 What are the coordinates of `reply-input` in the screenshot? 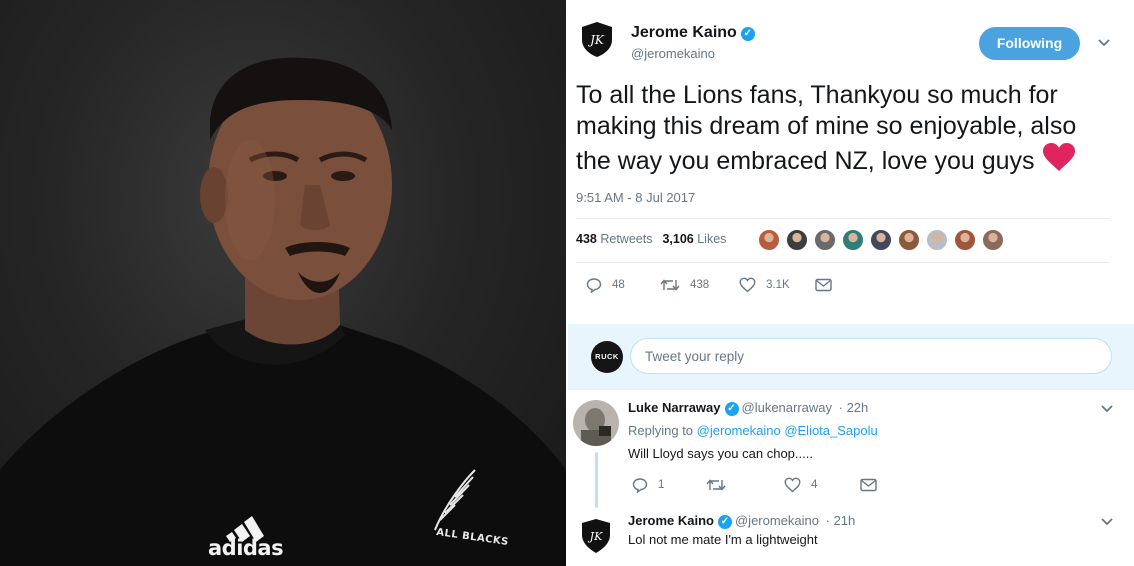 It's located at (871, 356).